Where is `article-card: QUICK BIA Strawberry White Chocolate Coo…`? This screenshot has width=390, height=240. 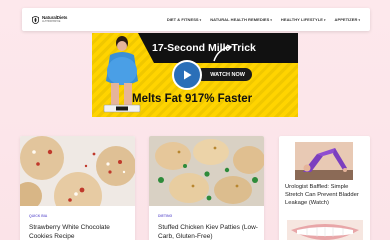
article-card: QUICK BIA Strawberry White Chocolate Coo… is located at coordinates (77, 188).